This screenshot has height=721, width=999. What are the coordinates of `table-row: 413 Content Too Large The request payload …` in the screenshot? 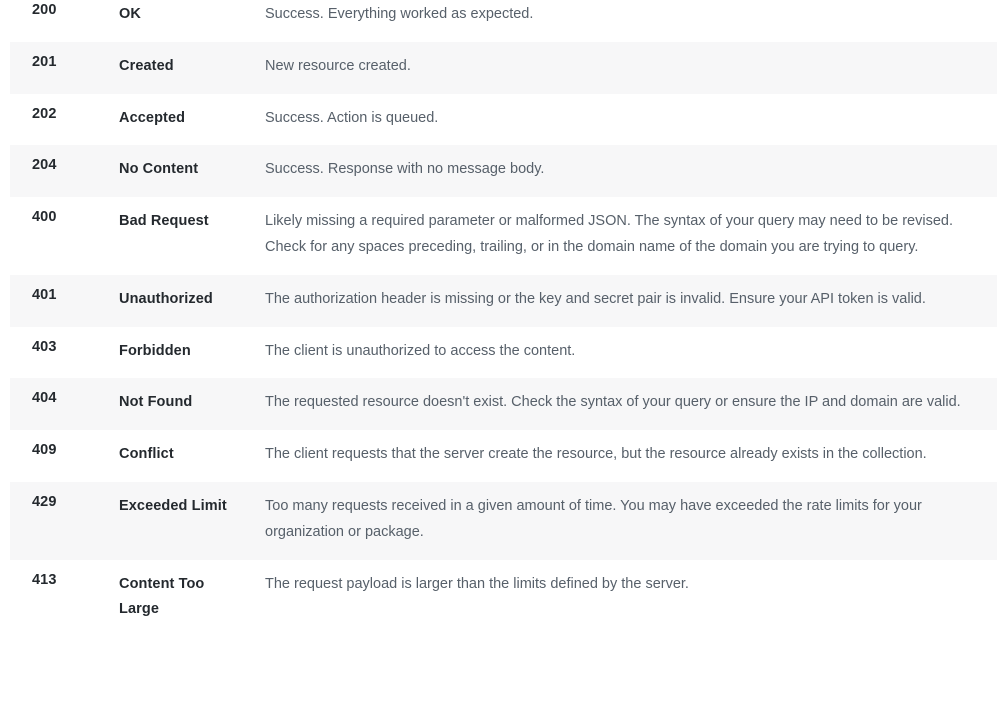 It's located at (499, 597).